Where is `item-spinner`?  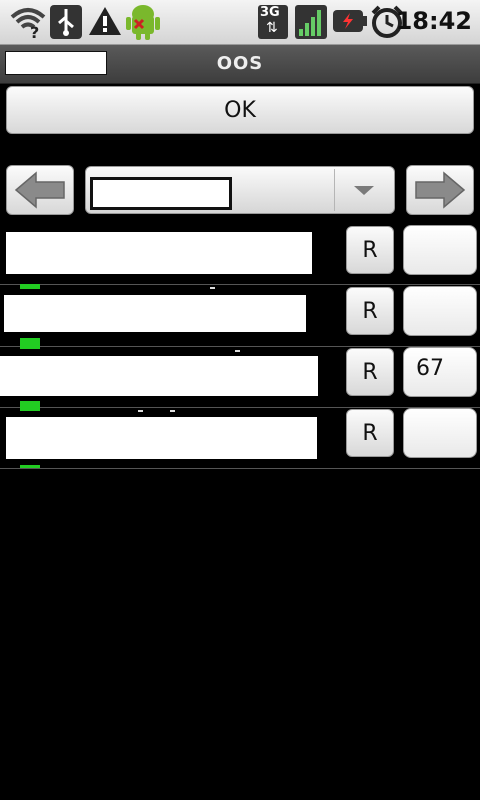 item-spinner is located at coordinates (240, 190).